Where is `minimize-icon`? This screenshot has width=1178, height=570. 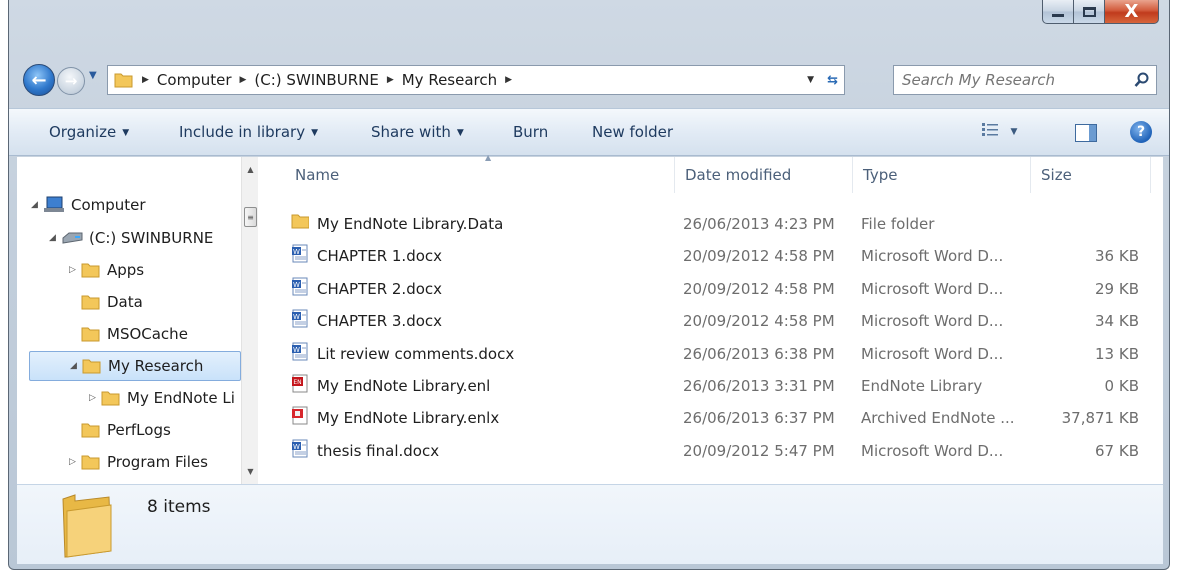 minimize-icon is located at coordinates (1058, 15).